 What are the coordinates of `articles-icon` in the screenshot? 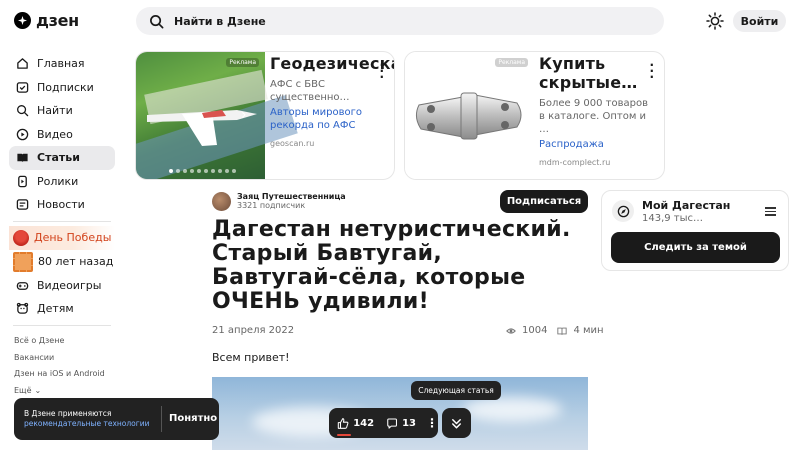 It's located at (22, 158).